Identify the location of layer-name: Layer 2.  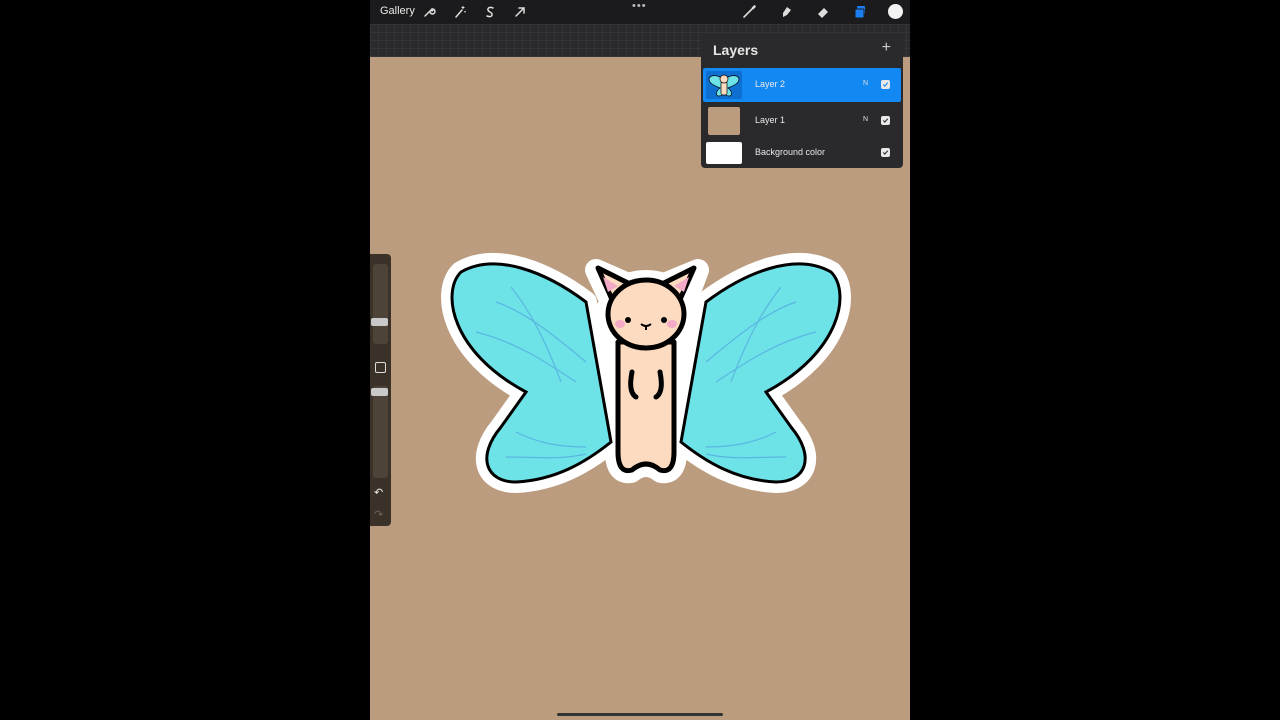
(770, 84).